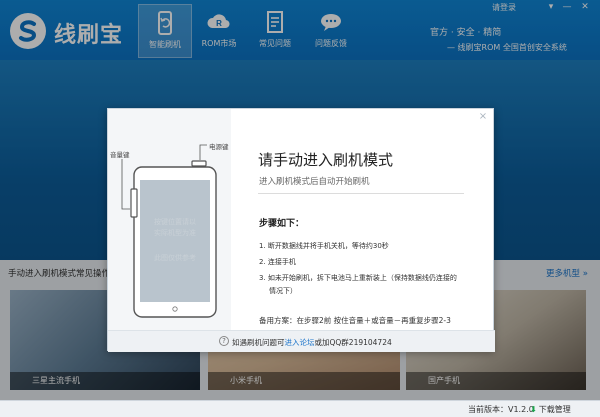  I want to click on dialog-close-icon: ×, so click(483, 117).